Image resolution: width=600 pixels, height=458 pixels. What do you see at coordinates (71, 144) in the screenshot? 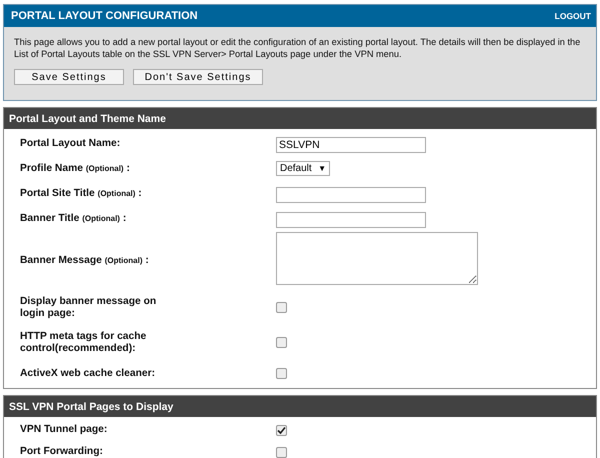
I see `field-label: Portal Layout Name:` at bounding box center [71, 144].